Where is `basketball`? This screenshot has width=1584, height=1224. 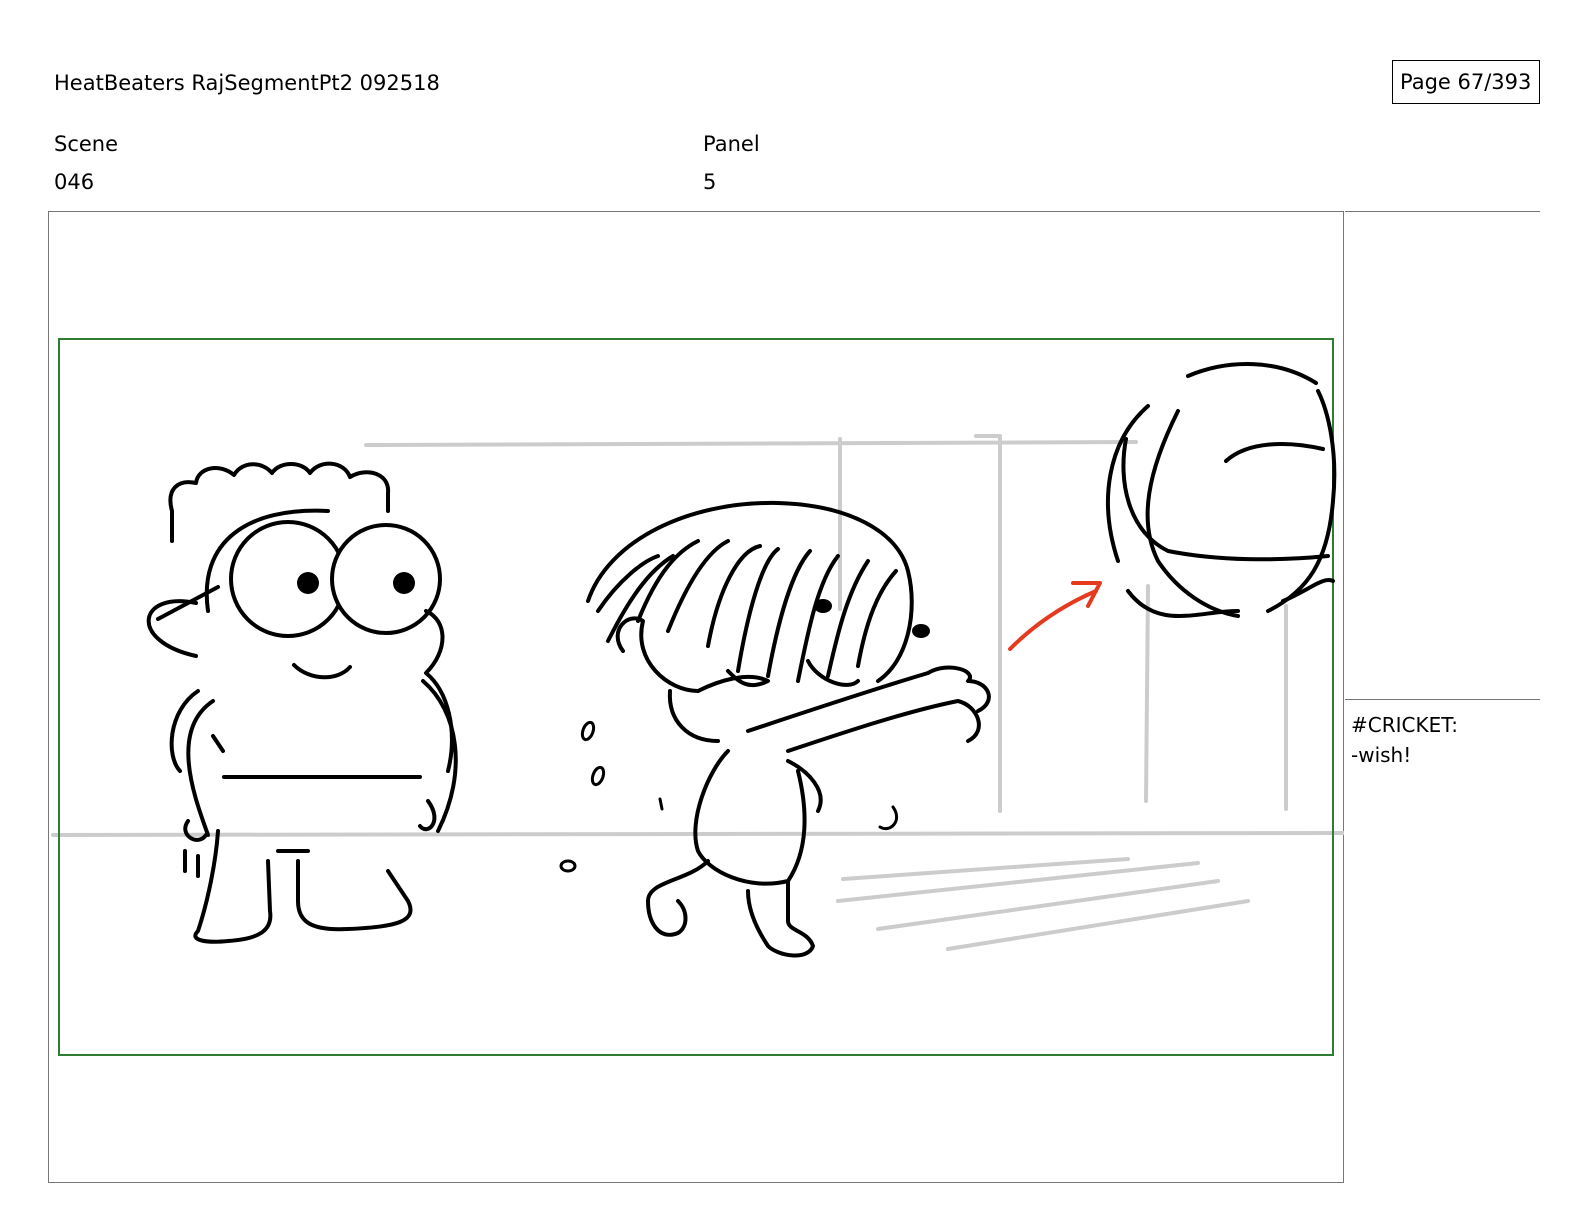 basketball is located at coordinates (1221, 490).